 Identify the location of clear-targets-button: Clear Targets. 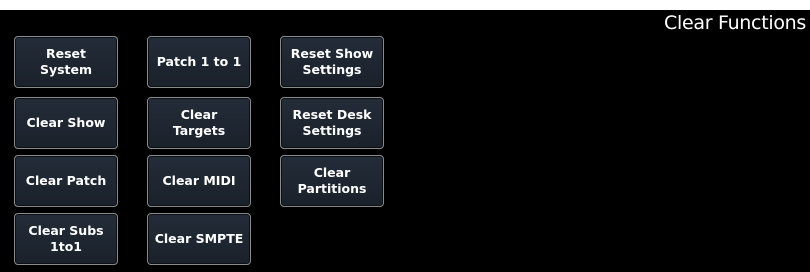
(199, 123).